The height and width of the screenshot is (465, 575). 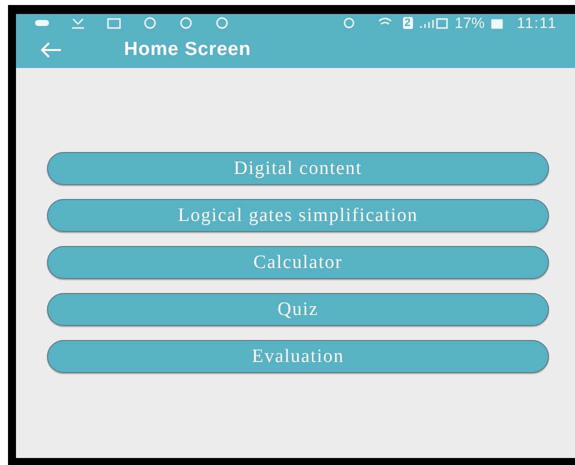 I want to click on signal-icon, so click(x=433, y=23).